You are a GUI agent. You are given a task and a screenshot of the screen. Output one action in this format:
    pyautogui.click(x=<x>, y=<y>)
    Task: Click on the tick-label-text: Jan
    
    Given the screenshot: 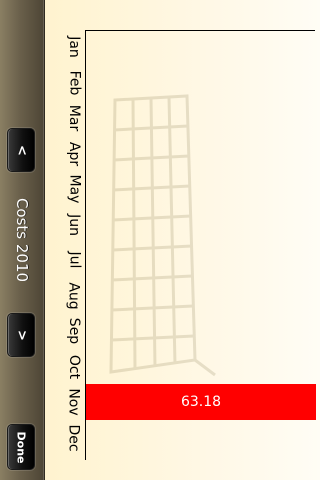 What is the action you would take?
    pyautogui.click(x=74, y=47)
    